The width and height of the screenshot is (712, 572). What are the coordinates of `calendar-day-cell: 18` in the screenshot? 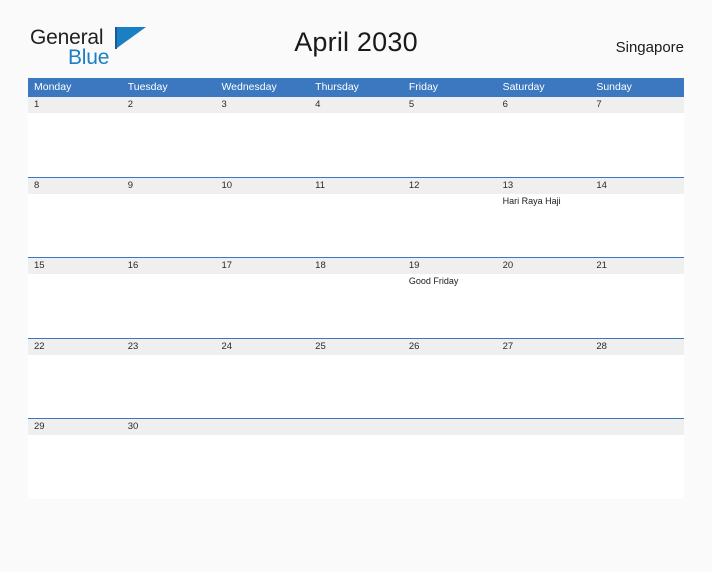 It's located at (356, 298).